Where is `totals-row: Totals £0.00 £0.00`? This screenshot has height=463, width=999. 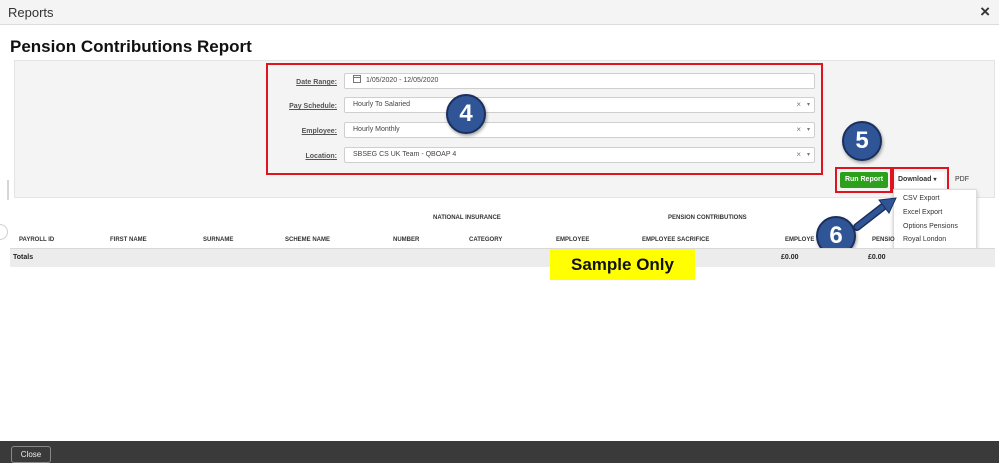
totals-row: Totals £0.00 £0.00 is located at coordinates (502, 258).